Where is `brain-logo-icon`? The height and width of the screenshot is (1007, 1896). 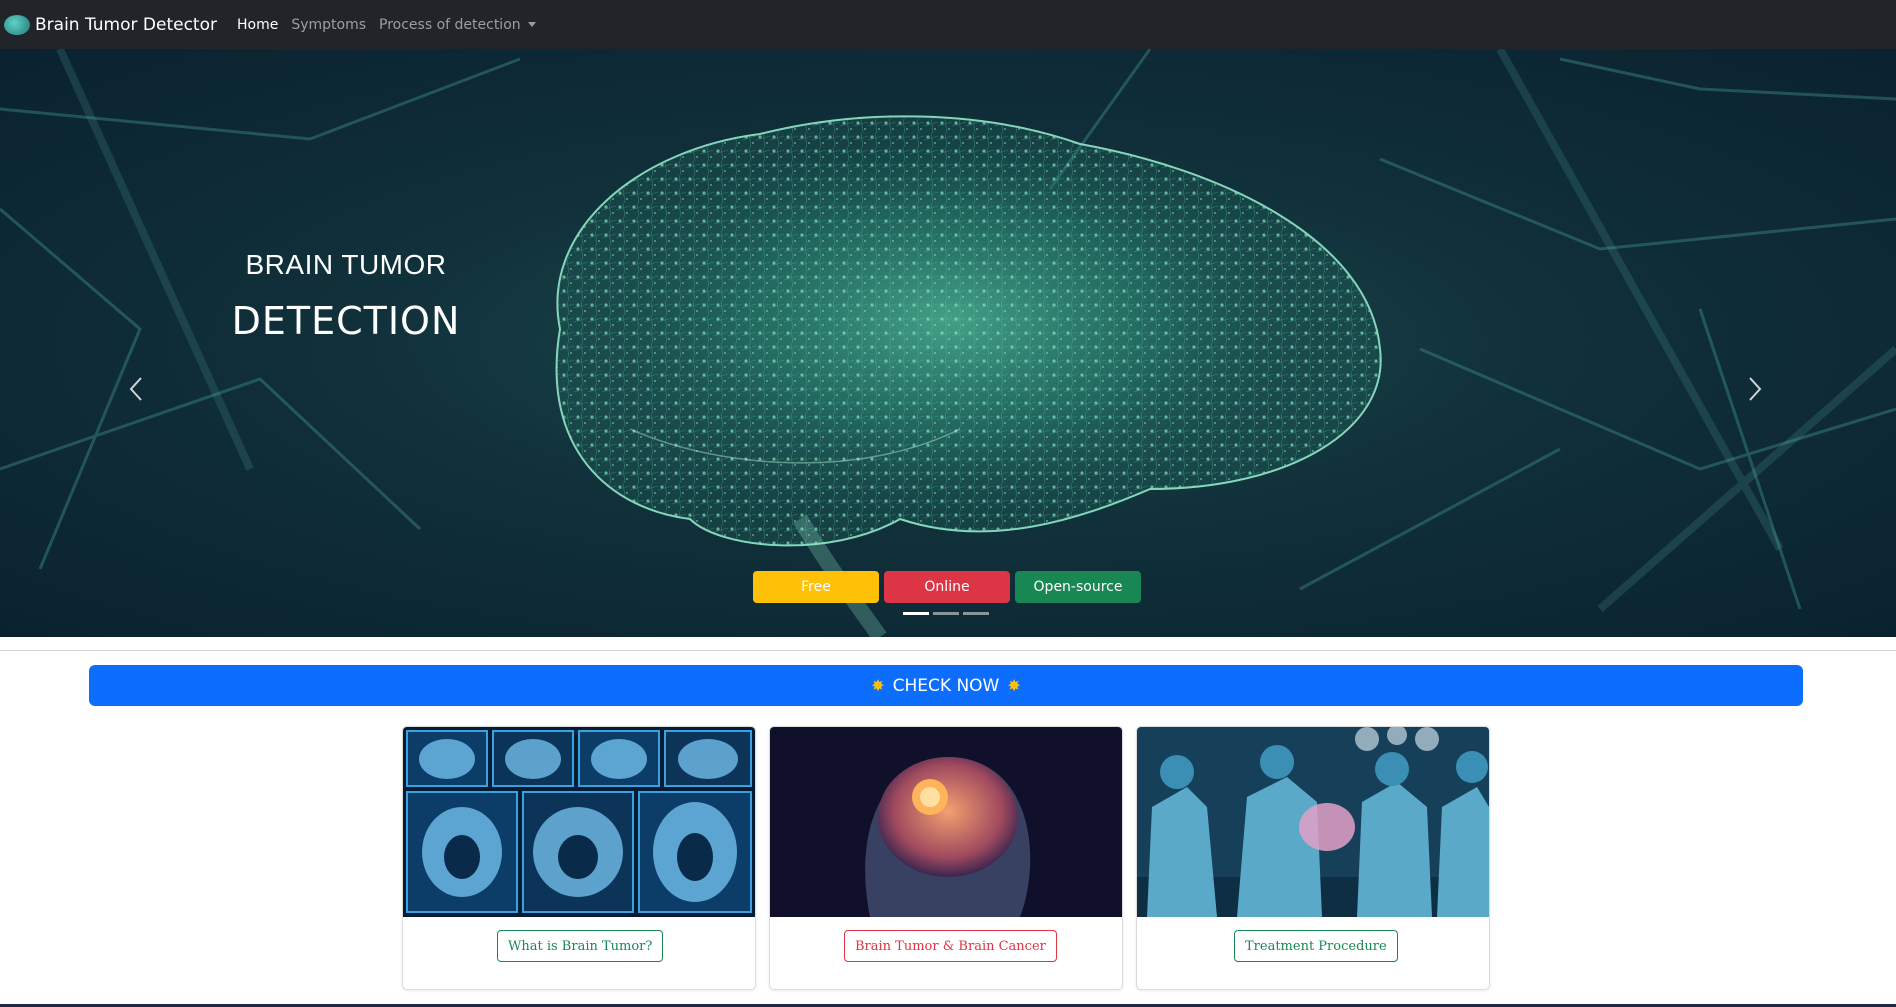
brain-logo-icon is located at coordinates (17, 24).